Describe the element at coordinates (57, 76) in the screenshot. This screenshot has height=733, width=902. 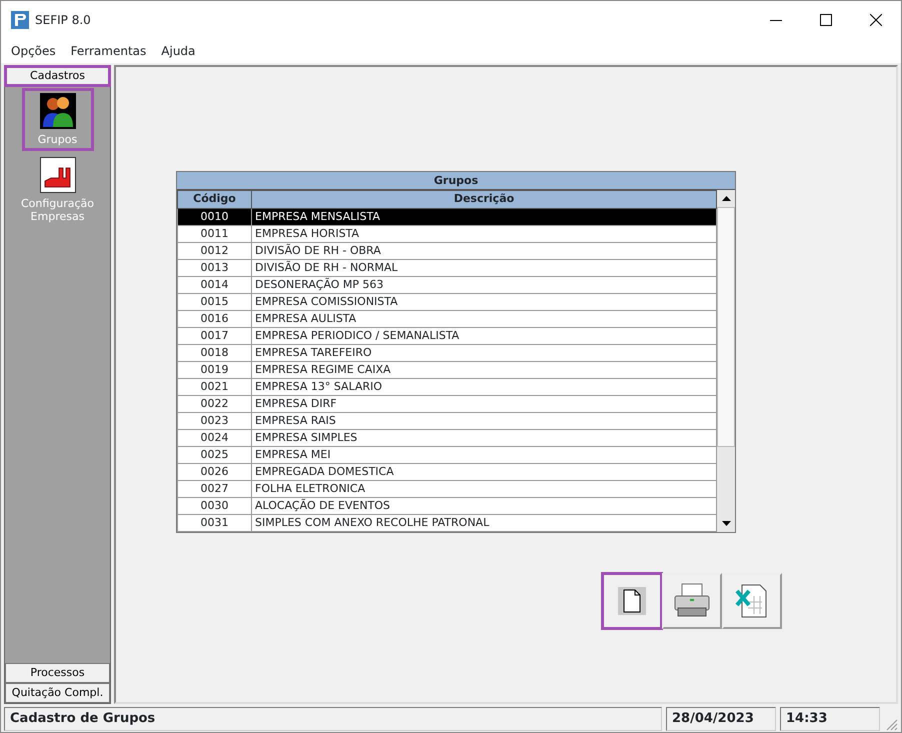
I see `section-header: Cadastros` at that location.